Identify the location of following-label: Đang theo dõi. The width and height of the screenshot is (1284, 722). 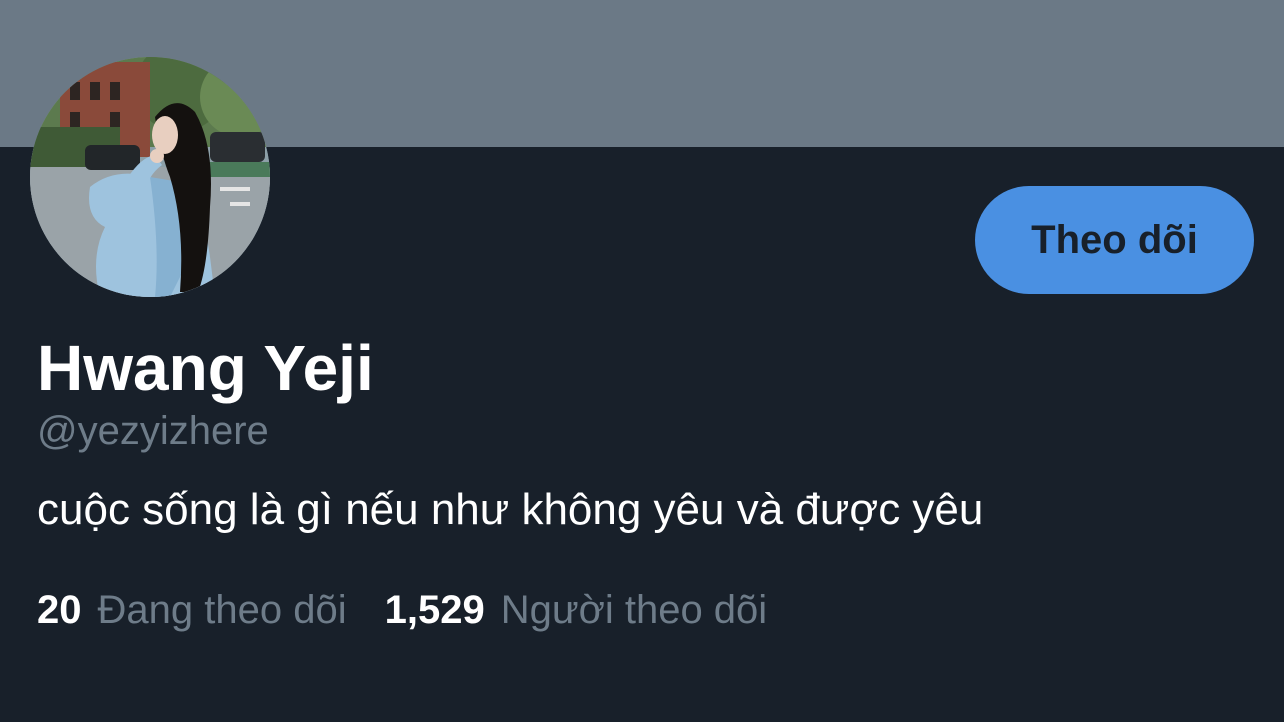
(222, 610).